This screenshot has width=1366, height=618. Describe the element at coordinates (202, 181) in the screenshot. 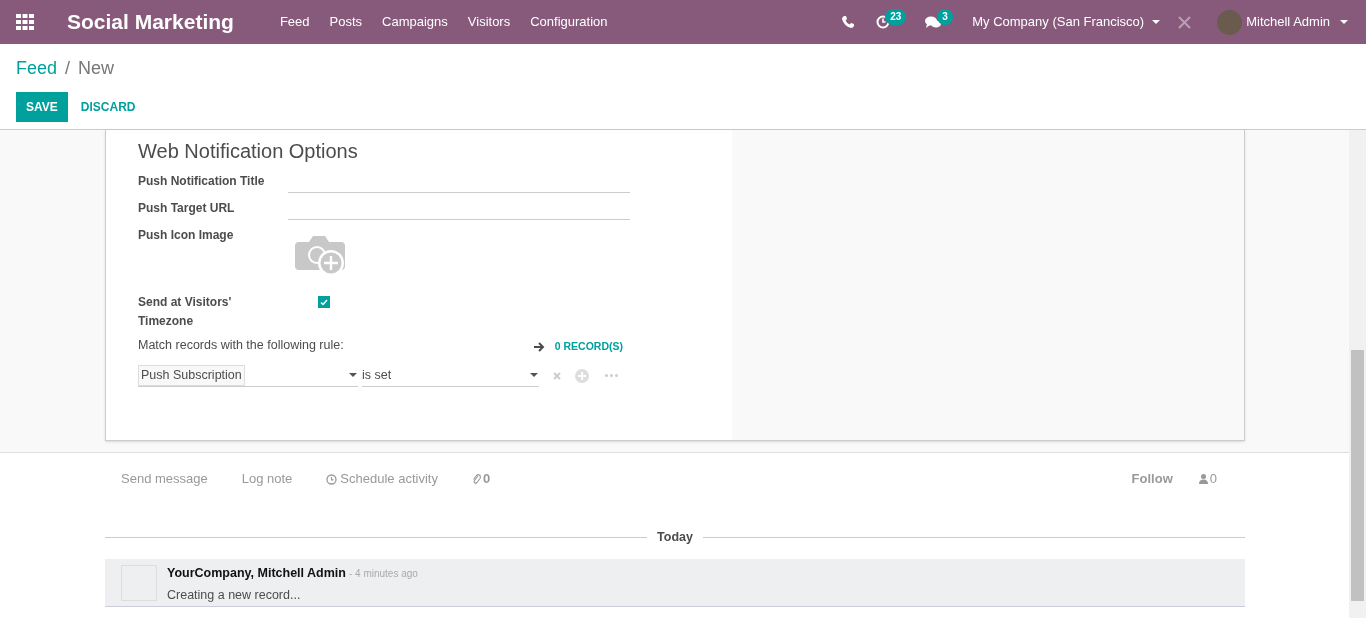

I see `field-label: Push Notification Title` at that location.